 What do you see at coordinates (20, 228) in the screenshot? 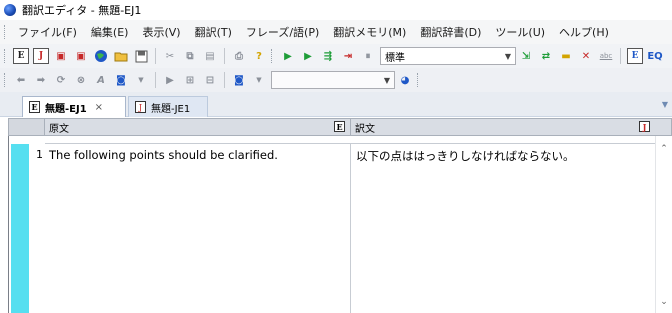
I see `row-status-marker` at bounding box center [20, 228].